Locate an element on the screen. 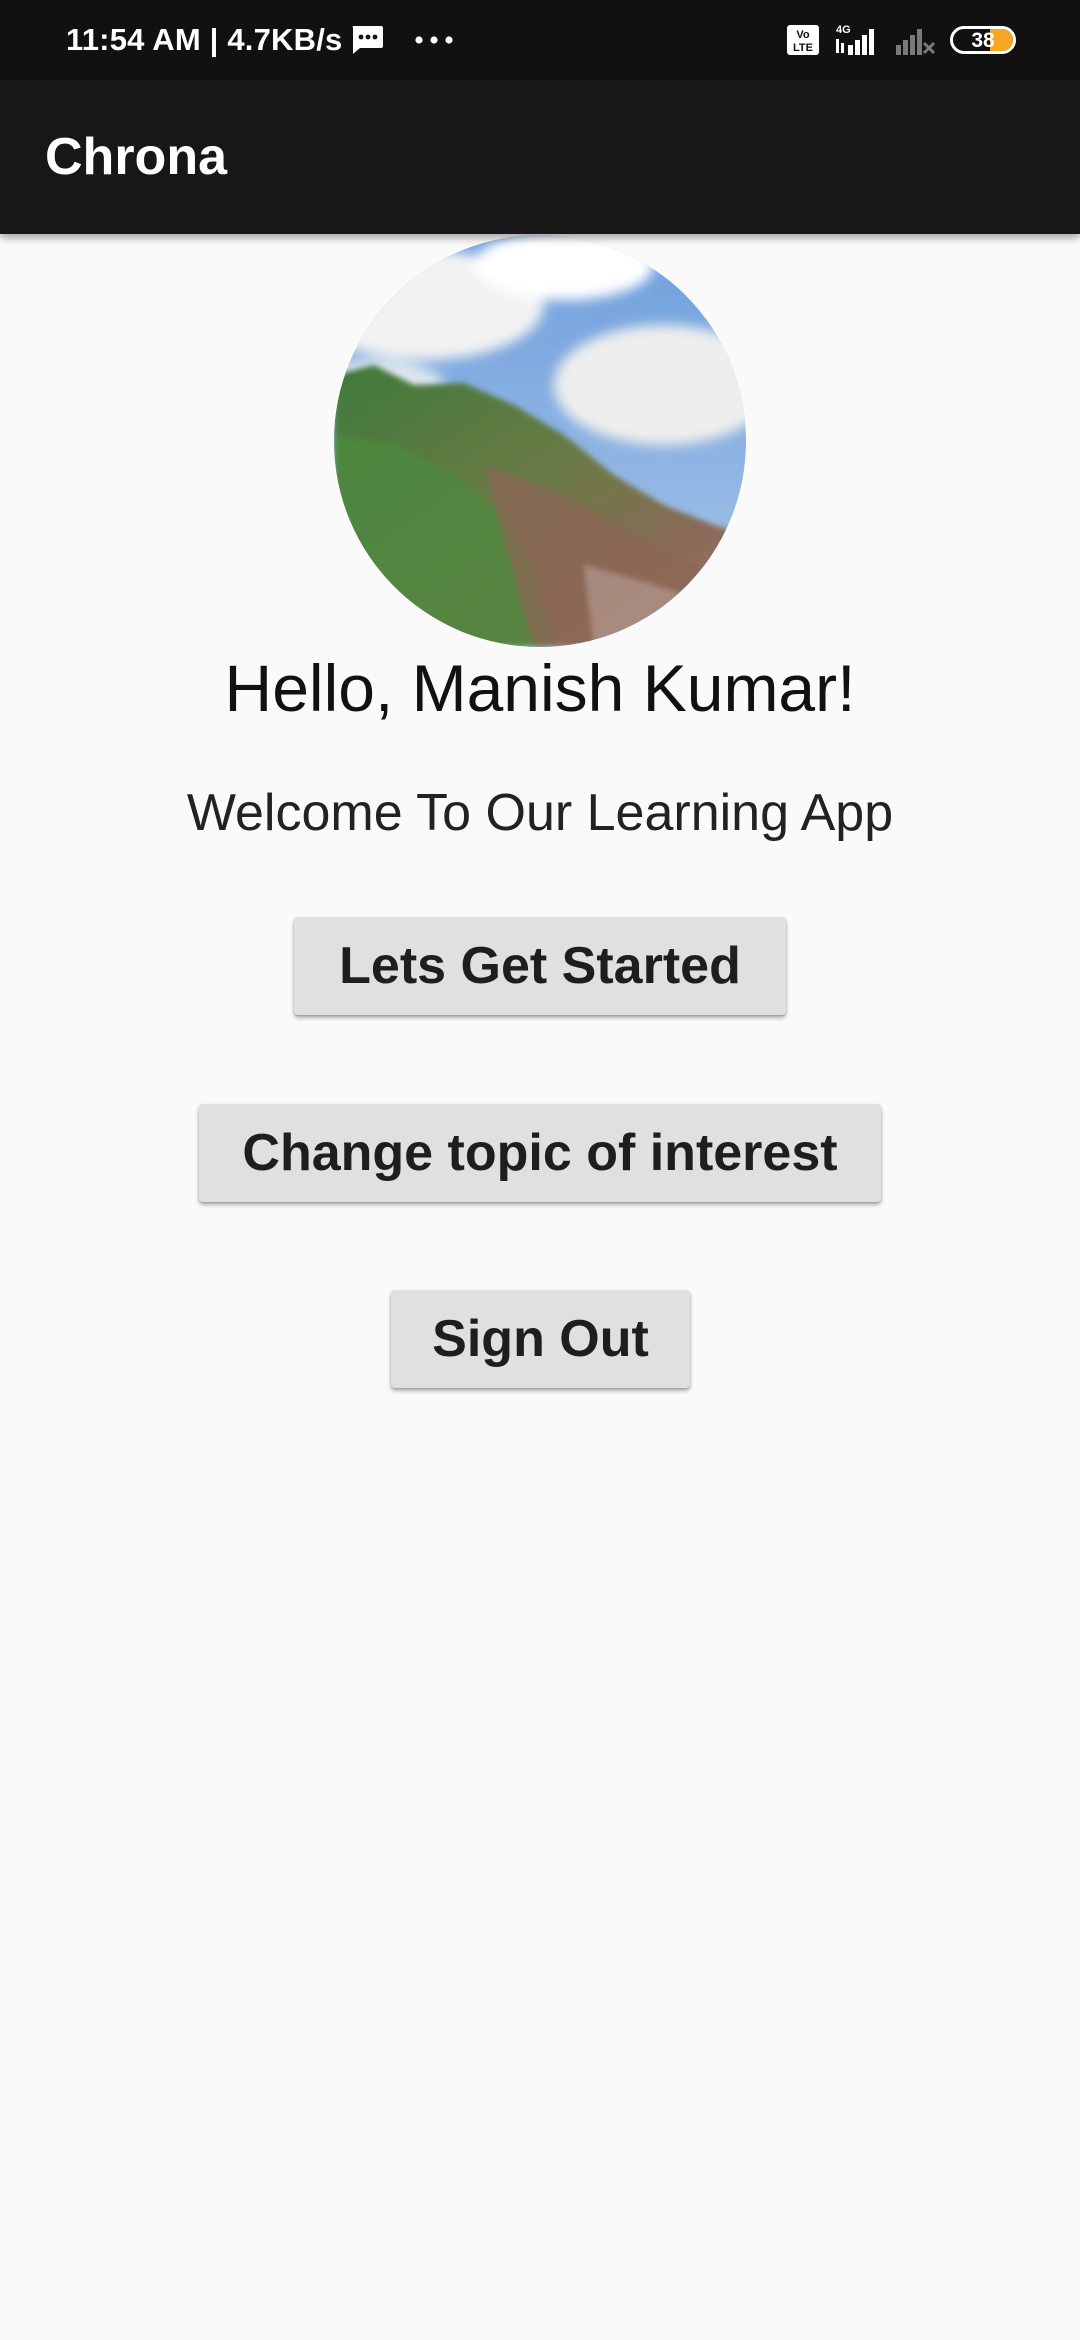 The image size is (1080, 2340). volte-icon: Vo LTE is located at coordinates (803, 40).